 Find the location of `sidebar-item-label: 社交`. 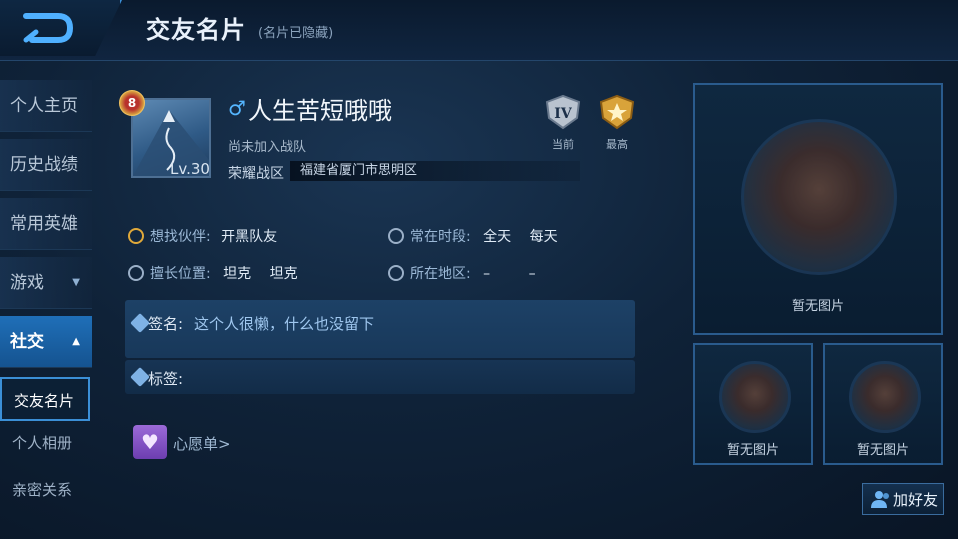

sidebar-item-label: 社交 is located at coordinates (27, 342).